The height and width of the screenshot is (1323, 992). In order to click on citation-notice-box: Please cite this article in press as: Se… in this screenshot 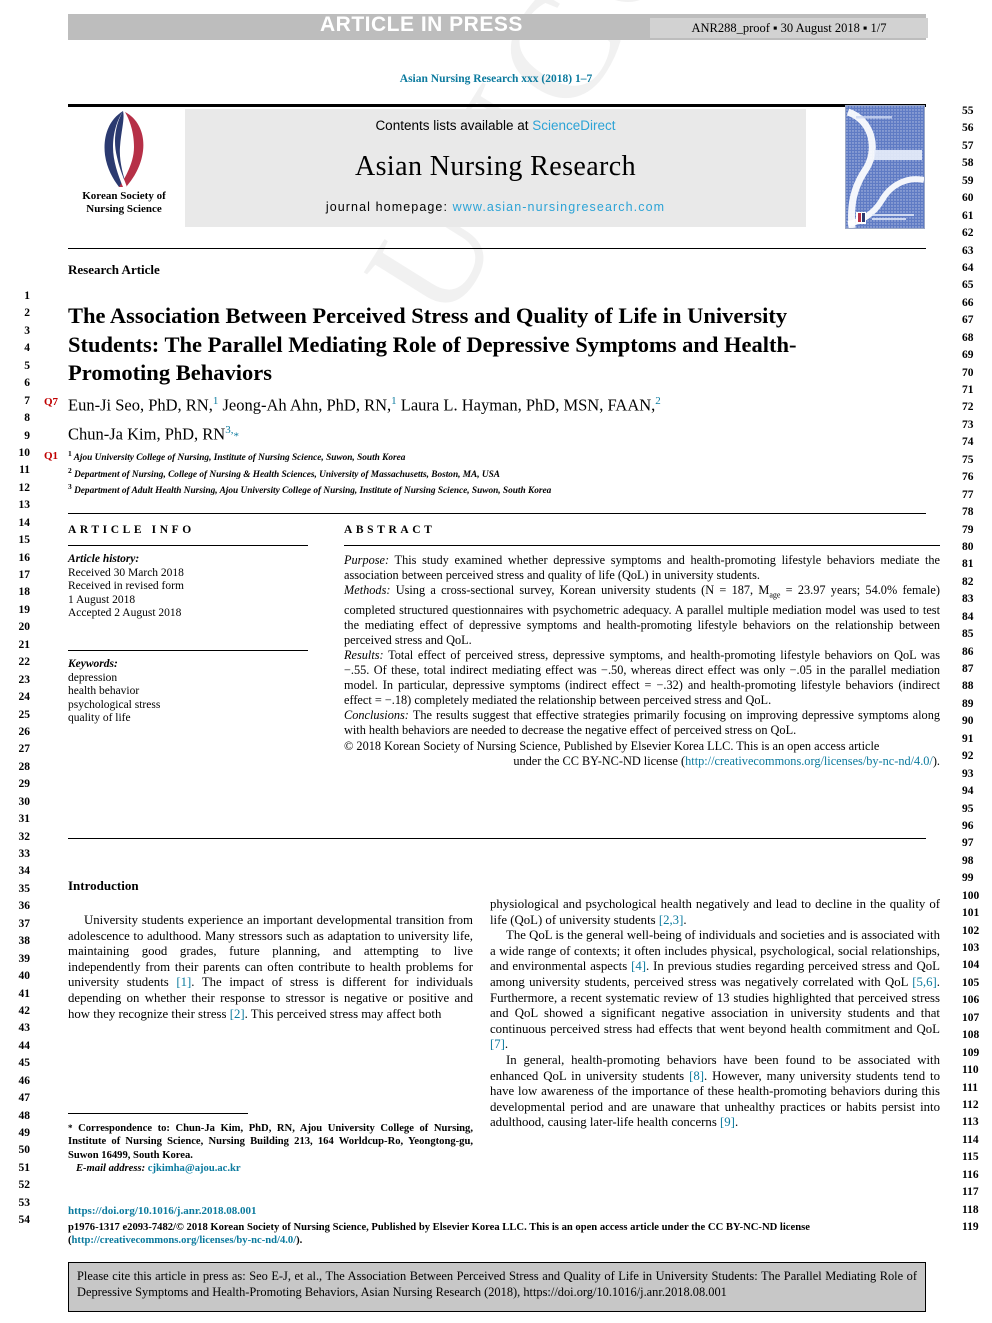, I will do `click(497, 1287)`.